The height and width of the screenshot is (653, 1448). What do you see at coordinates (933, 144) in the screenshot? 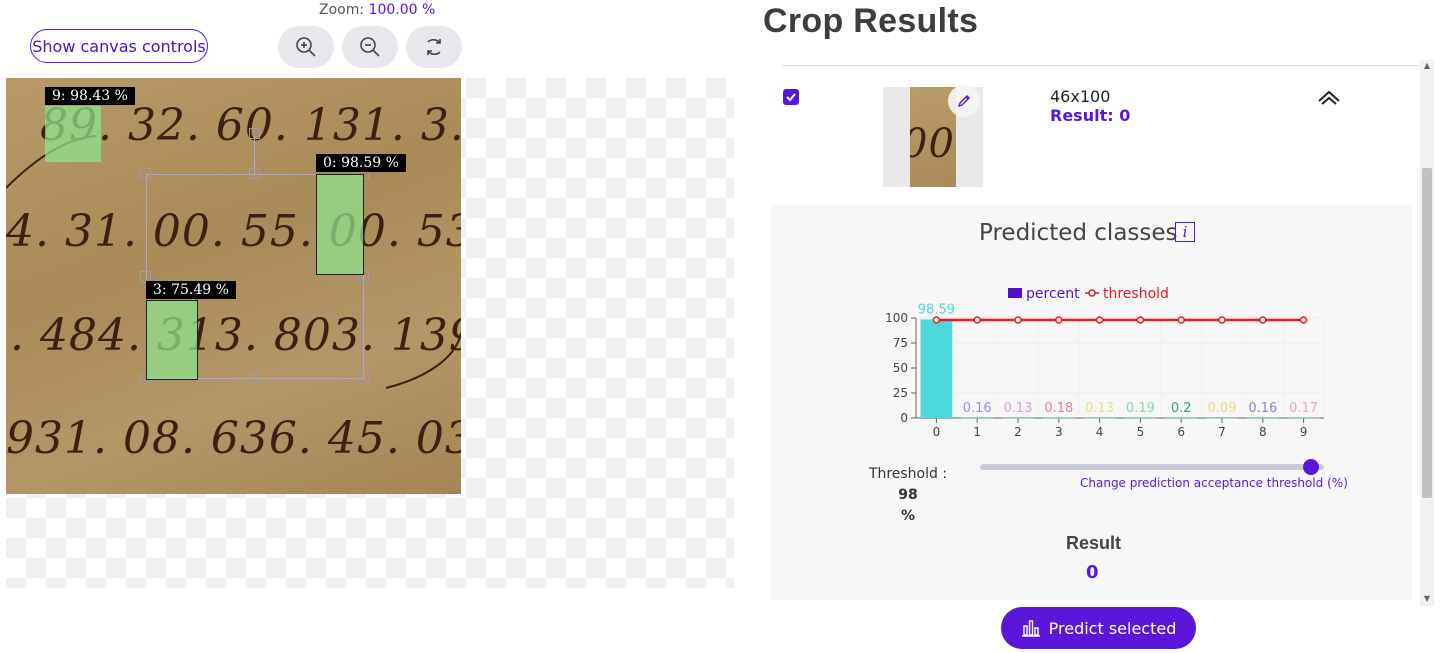
I see `thumbnail-text: 00.` at bounding box center [933, 144].